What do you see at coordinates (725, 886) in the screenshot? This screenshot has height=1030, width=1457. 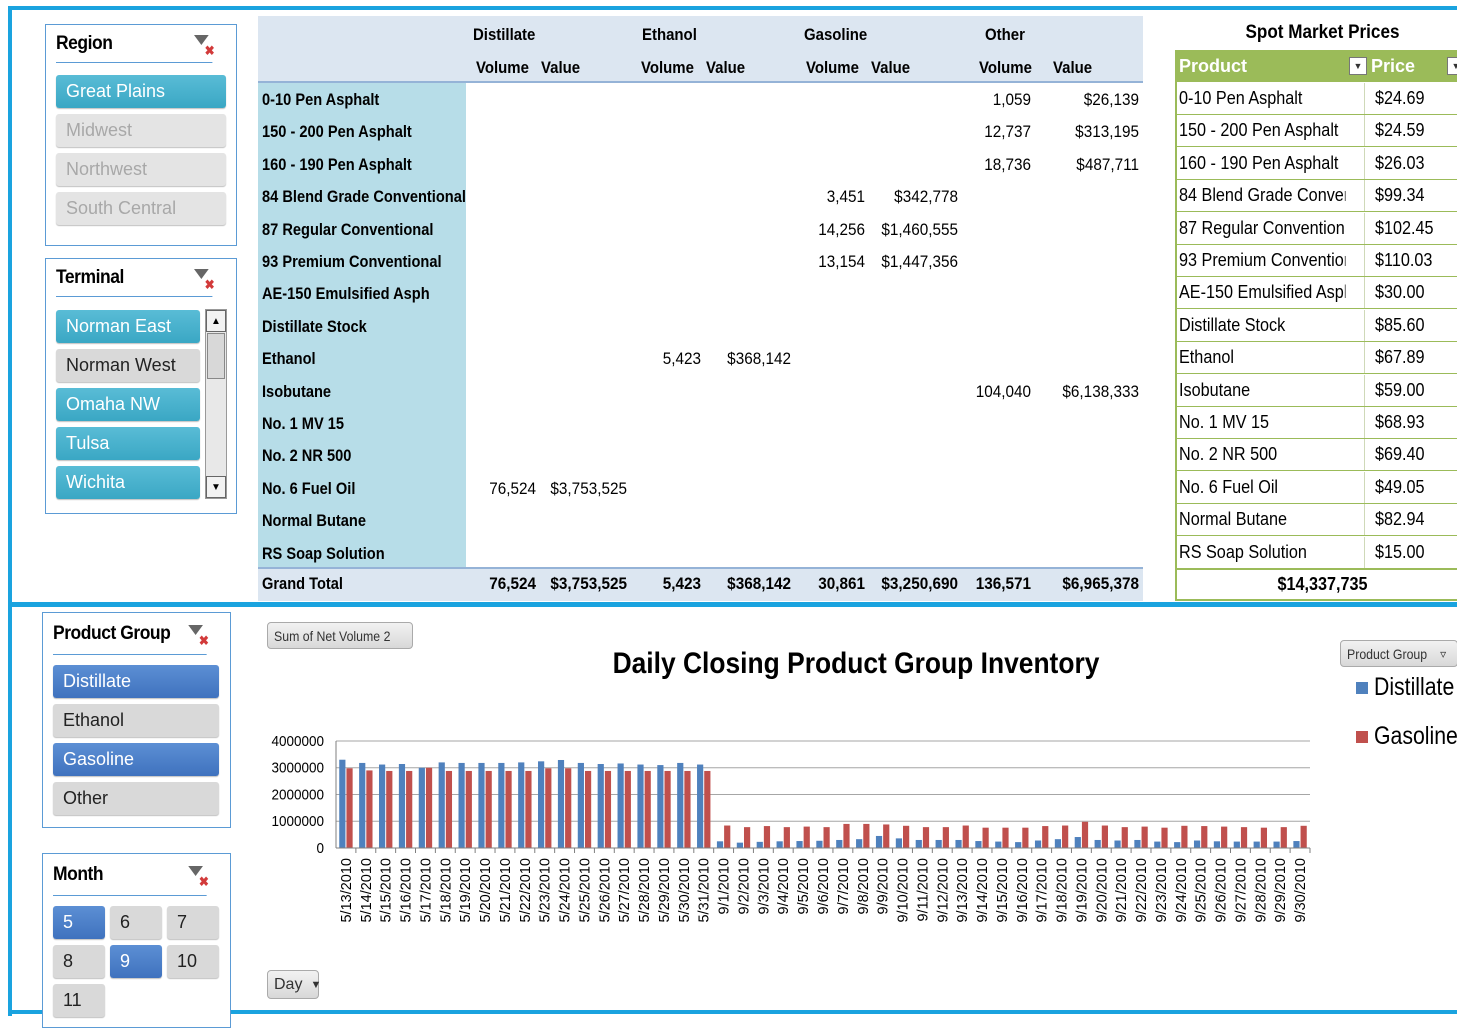 I see `x-tick-label: 9/1/2010` at bounding box center [725, 886].